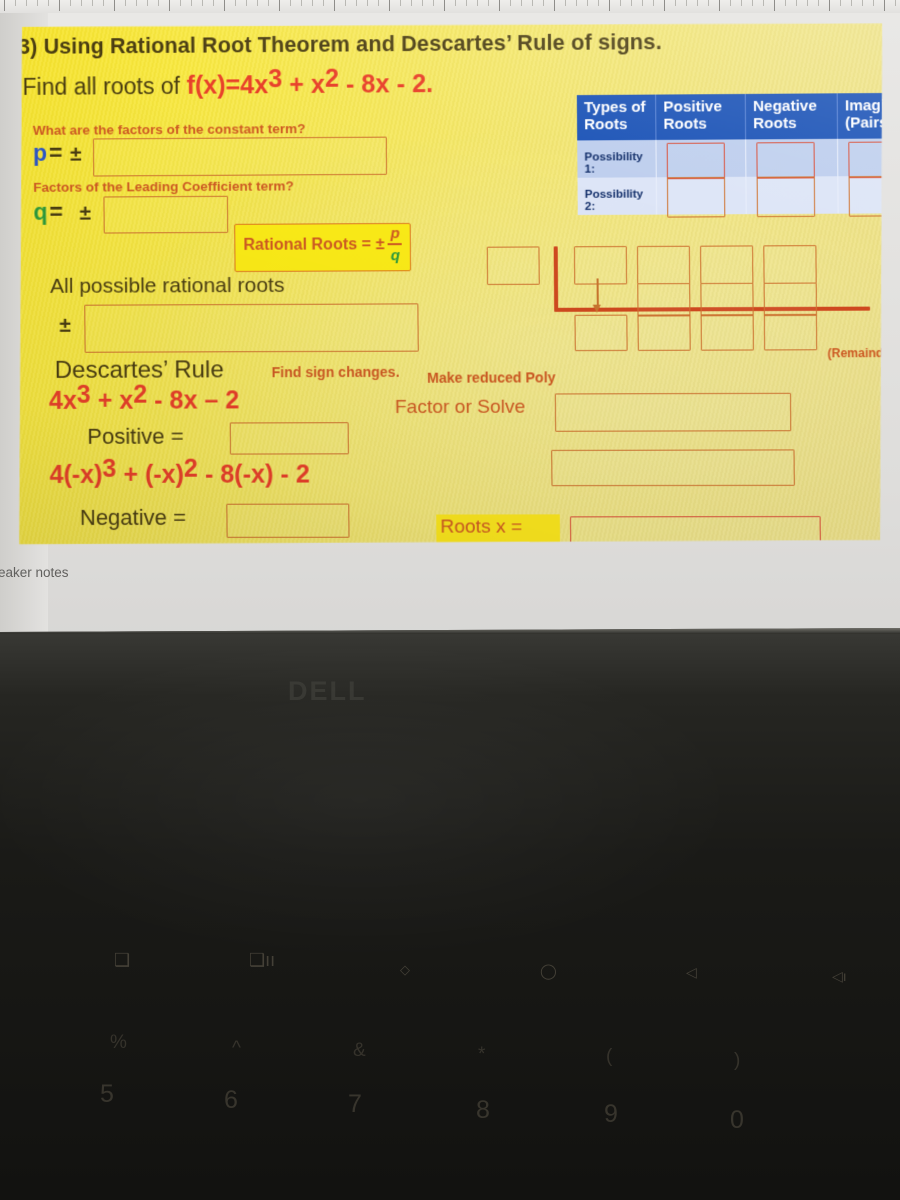 The width and height of the screenshot is (900, 1200). Describe the element at coordinates (405, 970) in the screenshot. I see `key-fn-brightness-icon: ◇` at that location.